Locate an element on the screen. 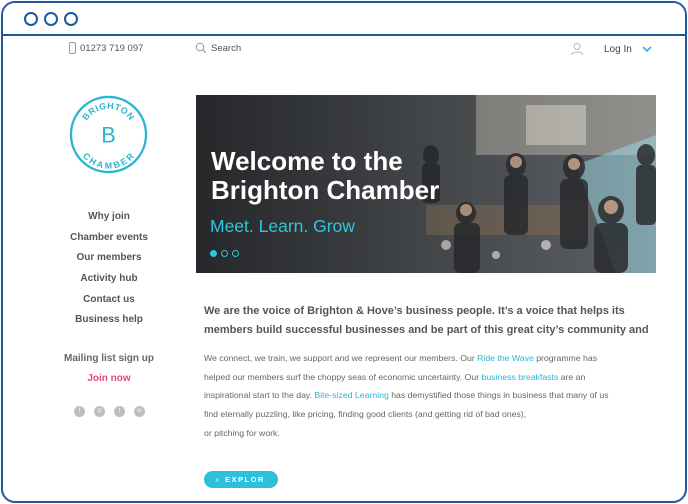 The width and height of the screenshot is (688, 504). logo-monogram: B is located at coordinates (108, 134).